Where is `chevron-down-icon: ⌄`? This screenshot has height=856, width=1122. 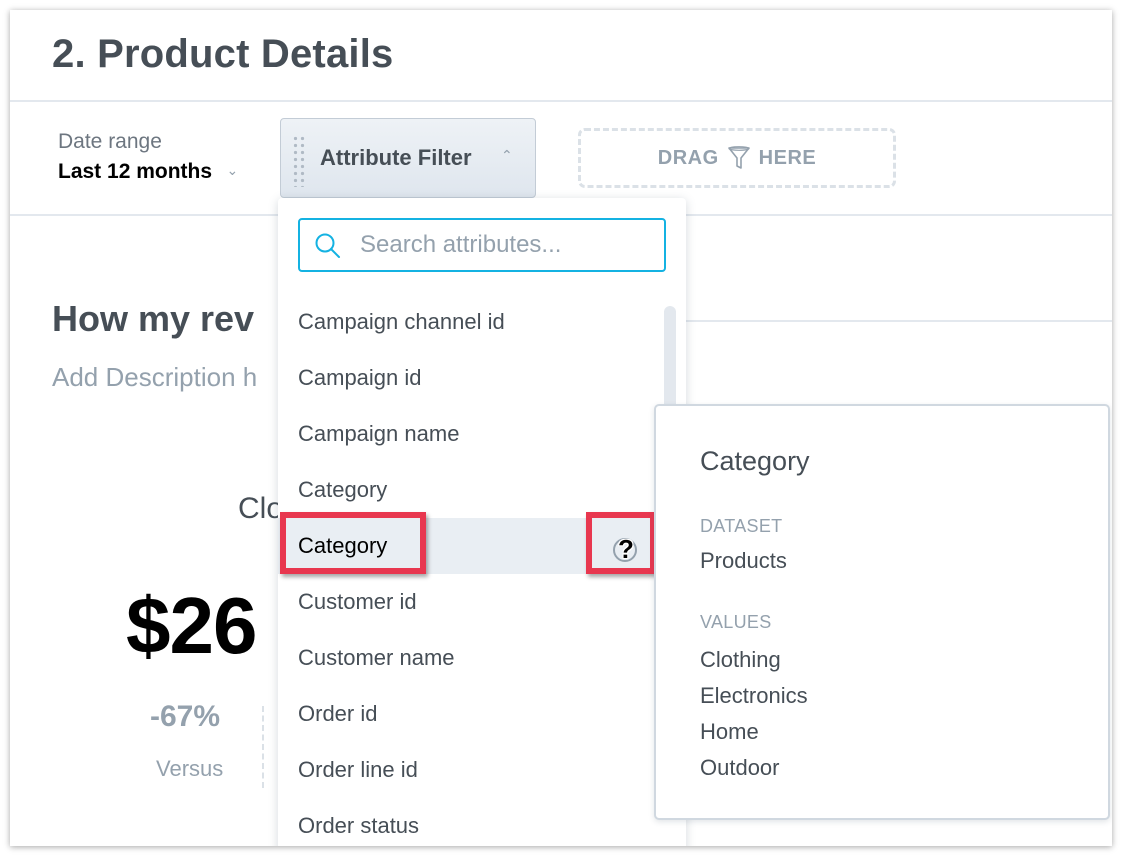
chevron-down-icon: ⌄ is located at coordinates (232, 170).